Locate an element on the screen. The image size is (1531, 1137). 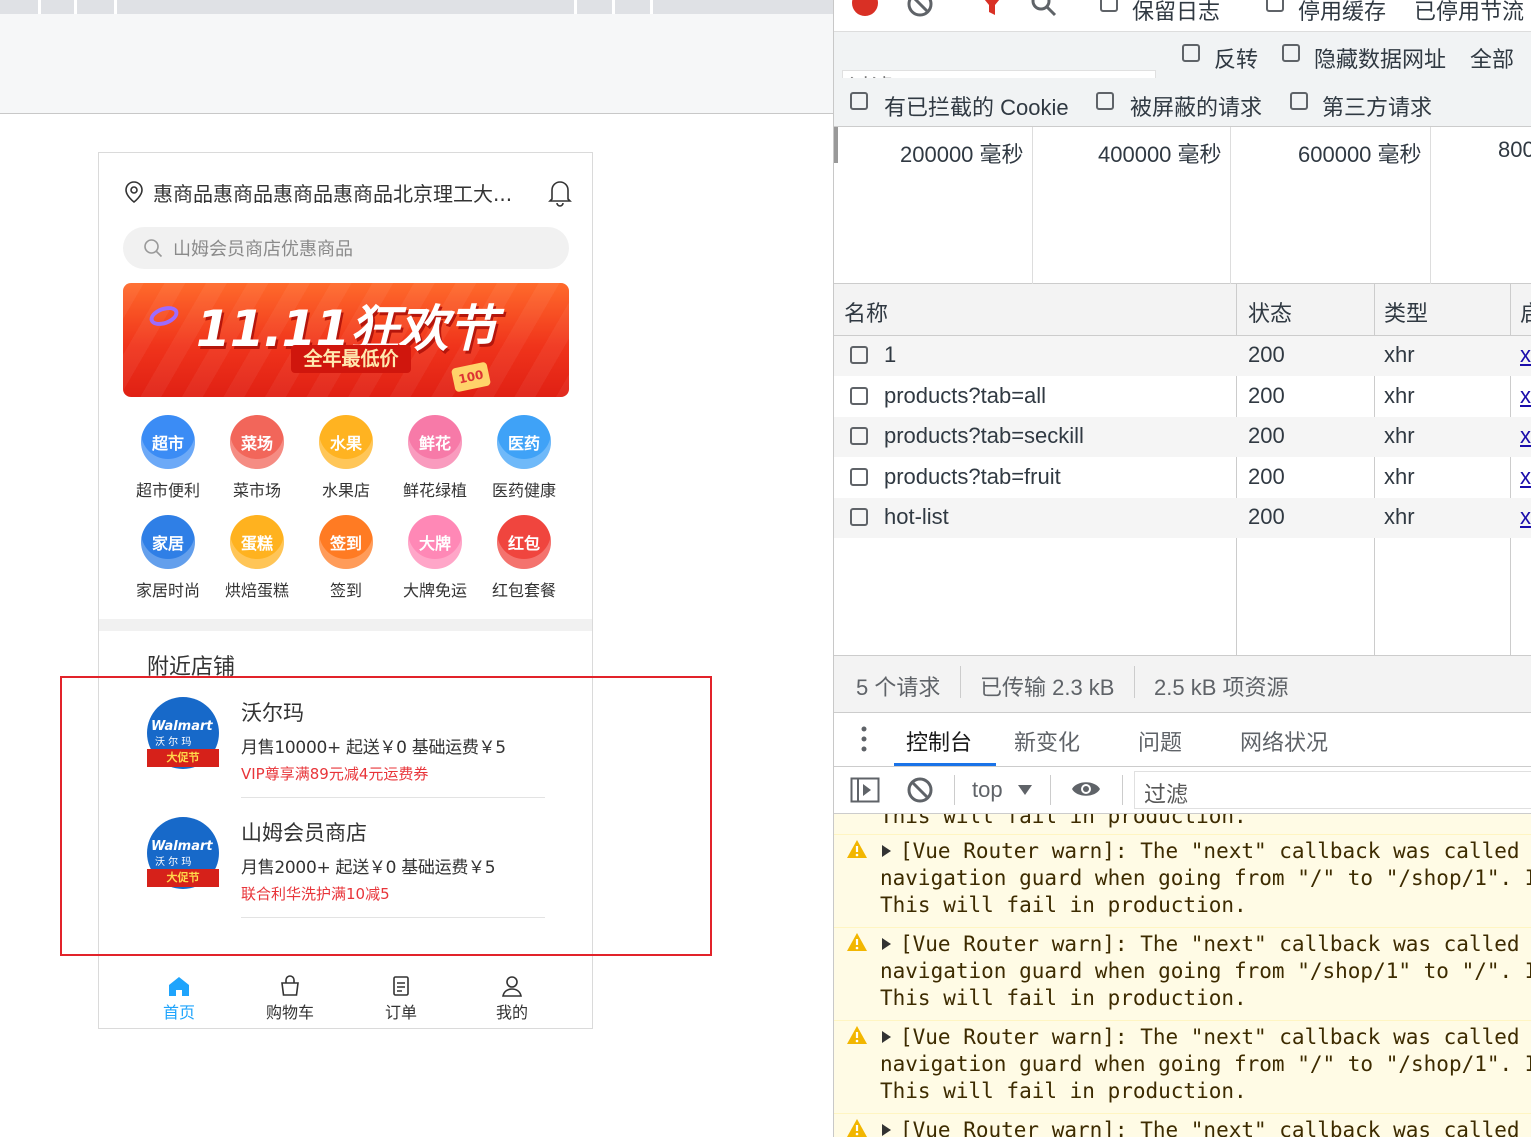
preserve-log-checkbox is located at coordinates (1109, 6).